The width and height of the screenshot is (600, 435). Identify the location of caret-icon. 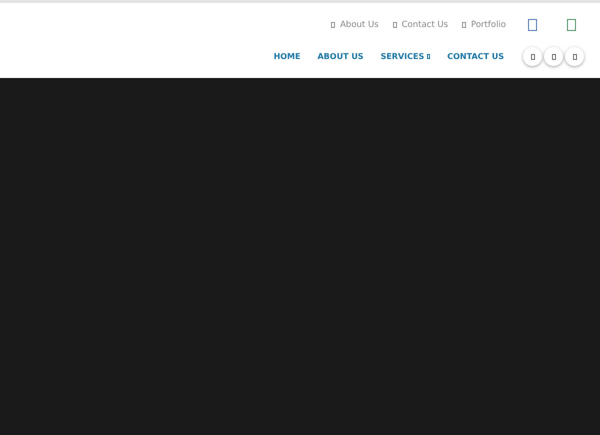
(428, 56).